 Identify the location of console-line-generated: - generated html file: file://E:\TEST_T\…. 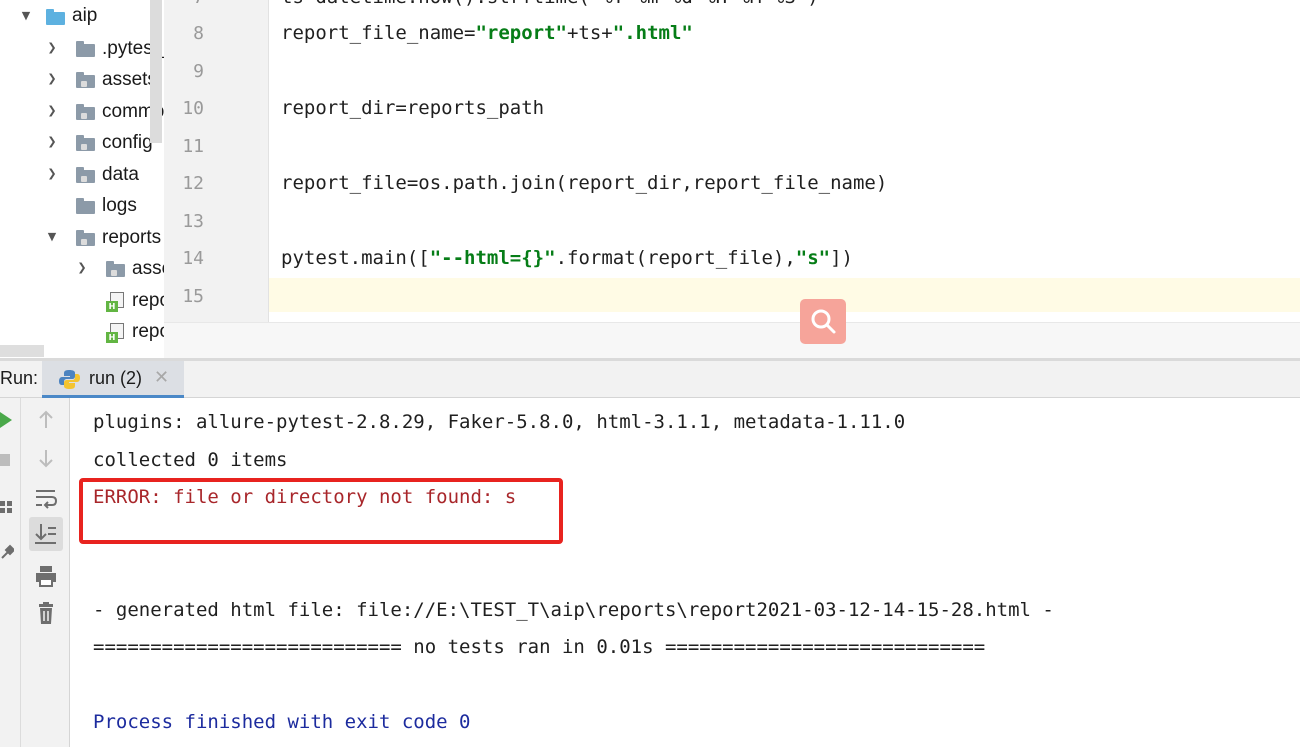
(573, 610).